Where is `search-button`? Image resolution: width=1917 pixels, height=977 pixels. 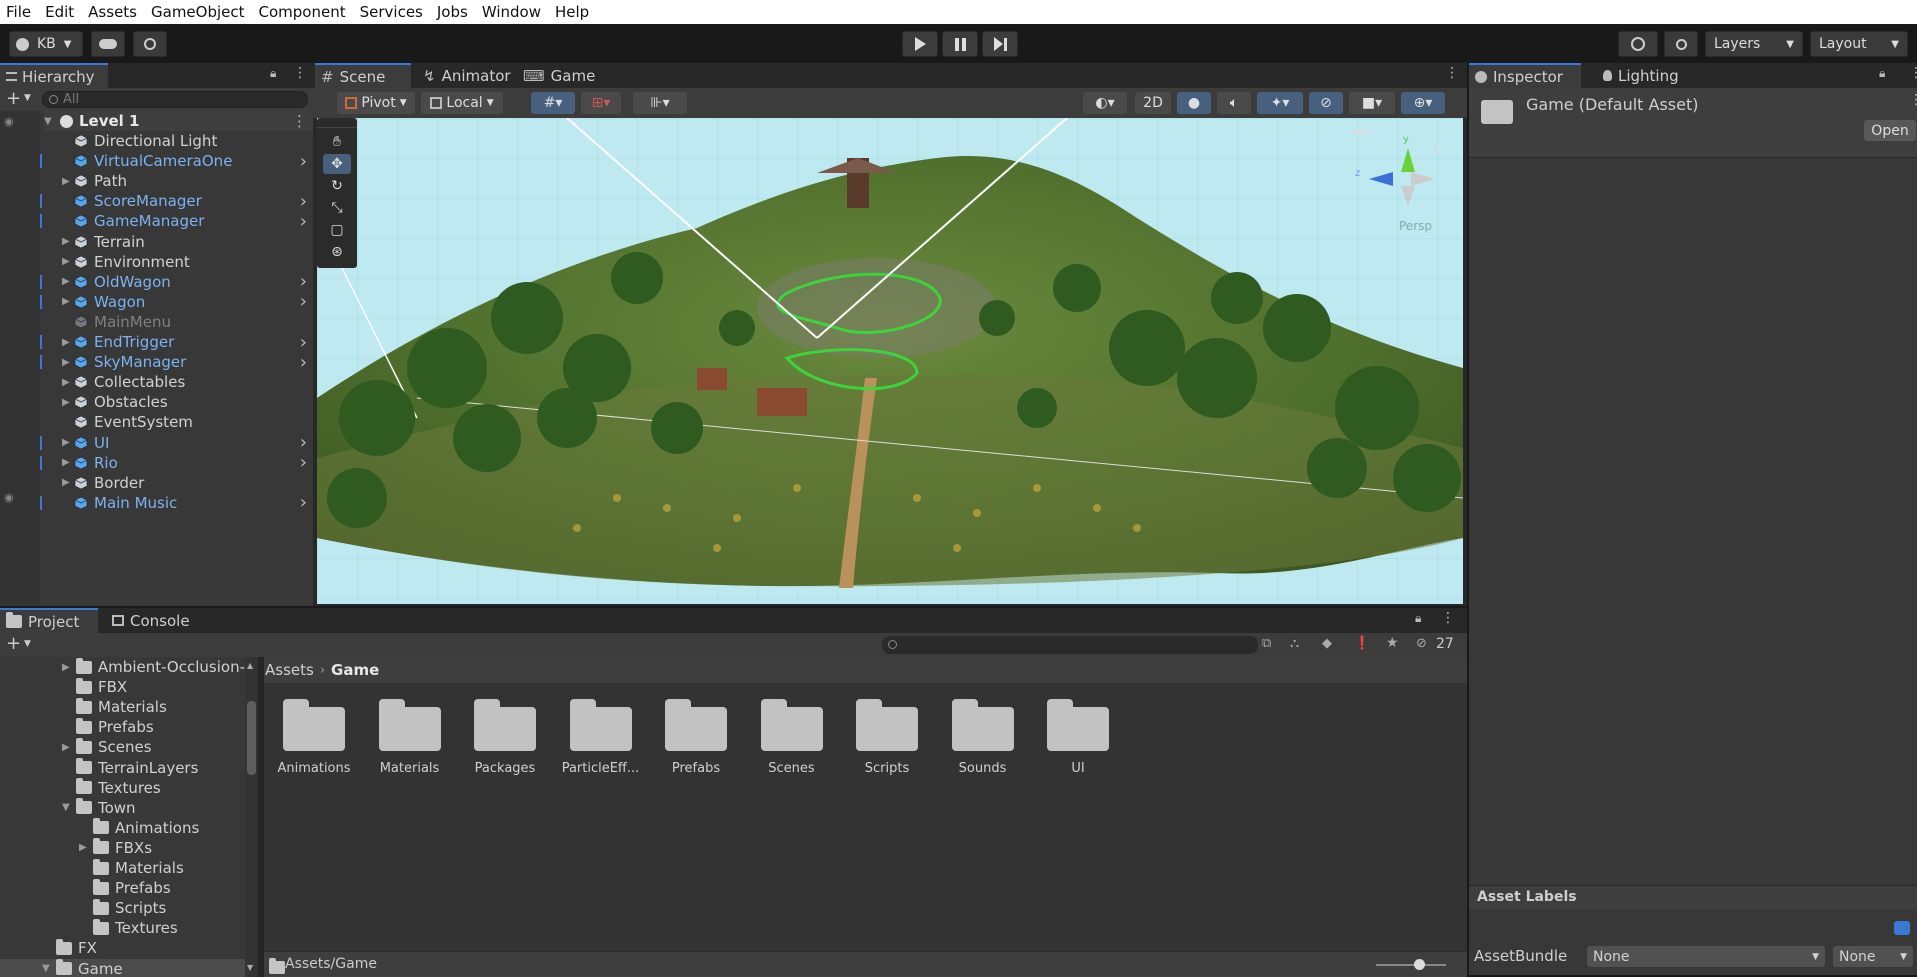
search-button is located at coordinates (1681, 44).